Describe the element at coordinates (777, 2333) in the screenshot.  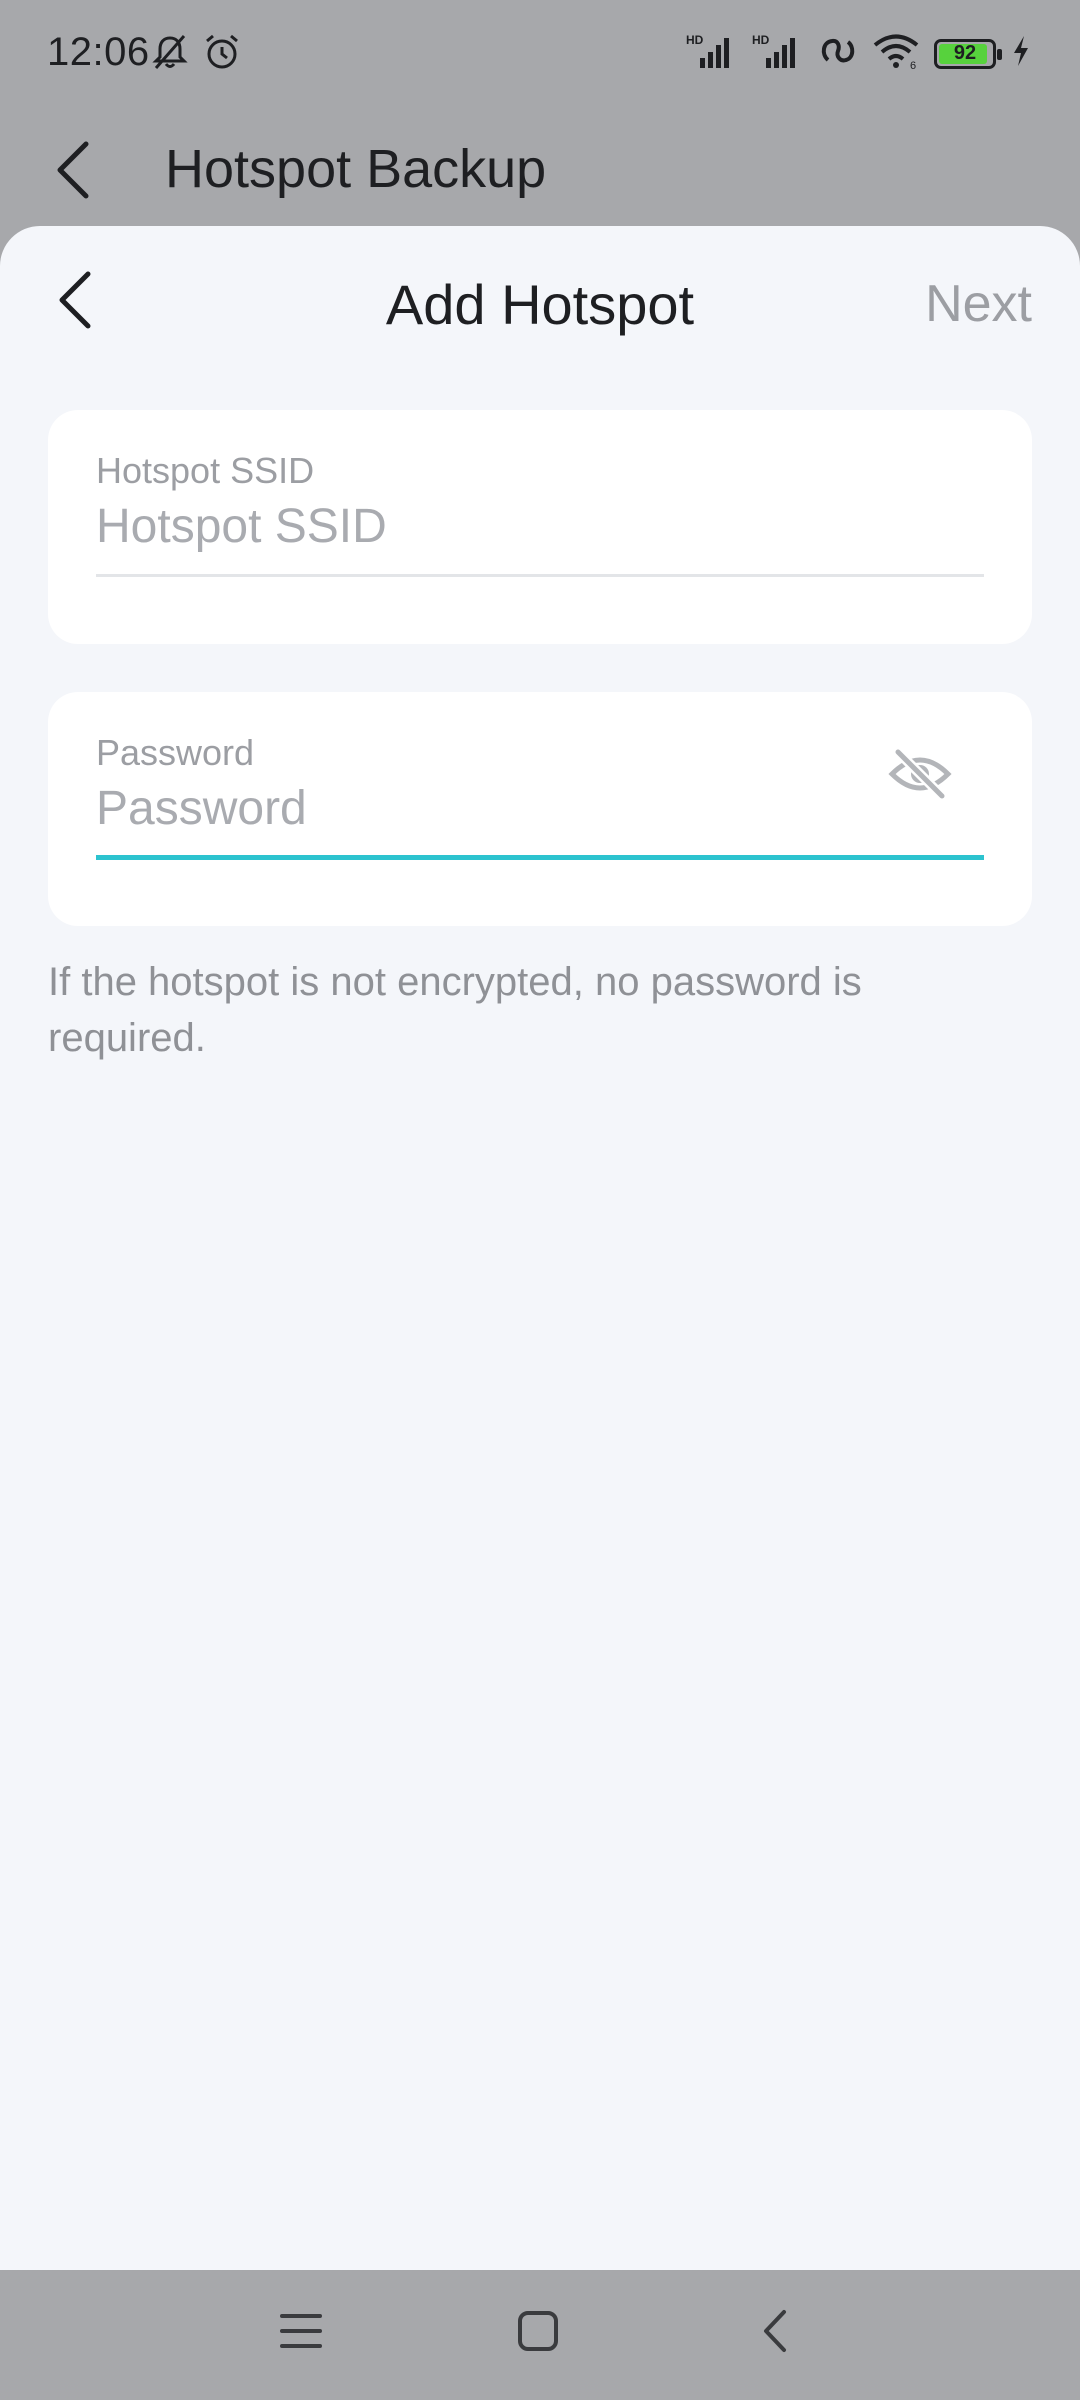
I see `back-chevron-icon` at that location.